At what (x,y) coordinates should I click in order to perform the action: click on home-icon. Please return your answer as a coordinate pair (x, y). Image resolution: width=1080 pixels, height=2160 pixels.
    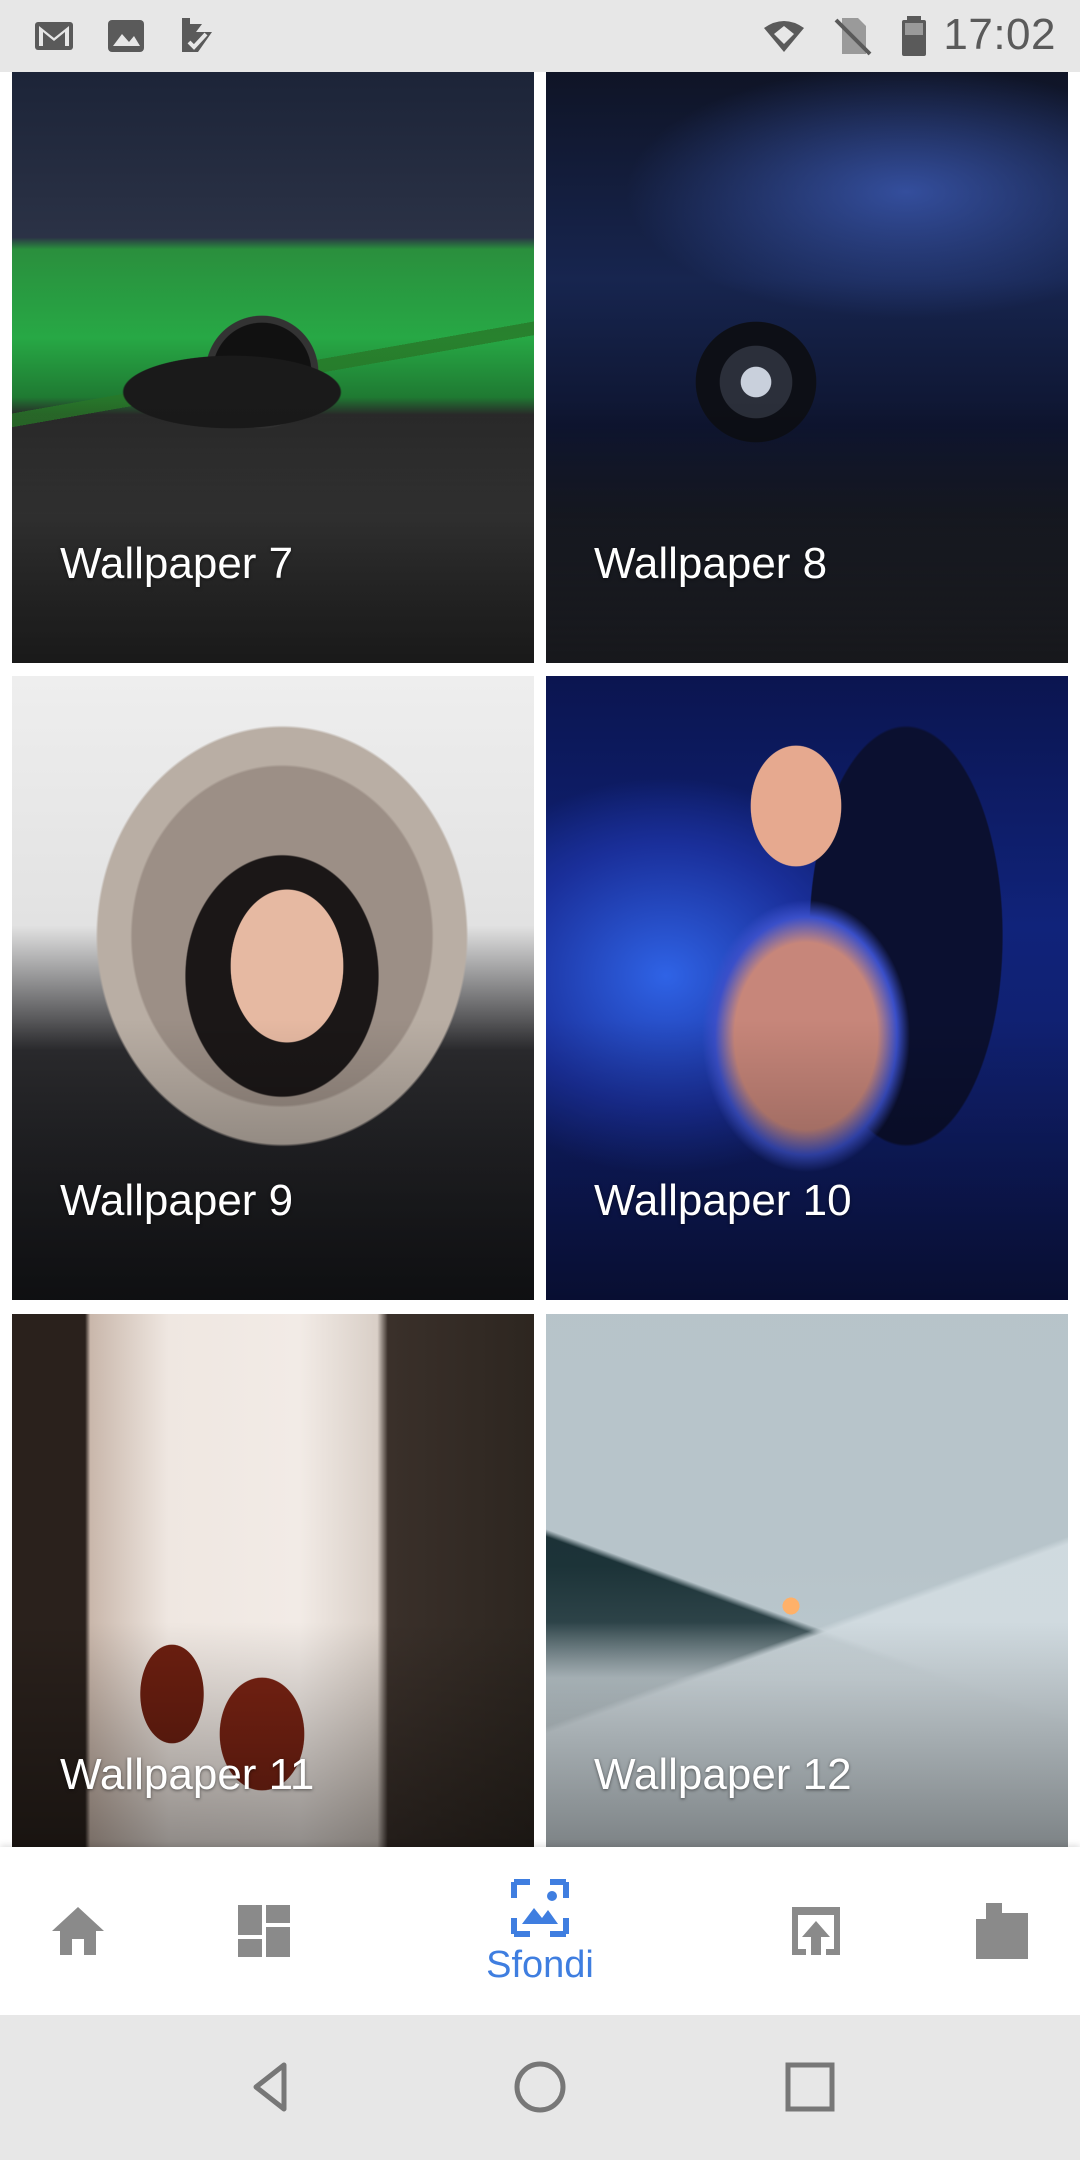
    Looking at the image, I should click on (78, 1931).